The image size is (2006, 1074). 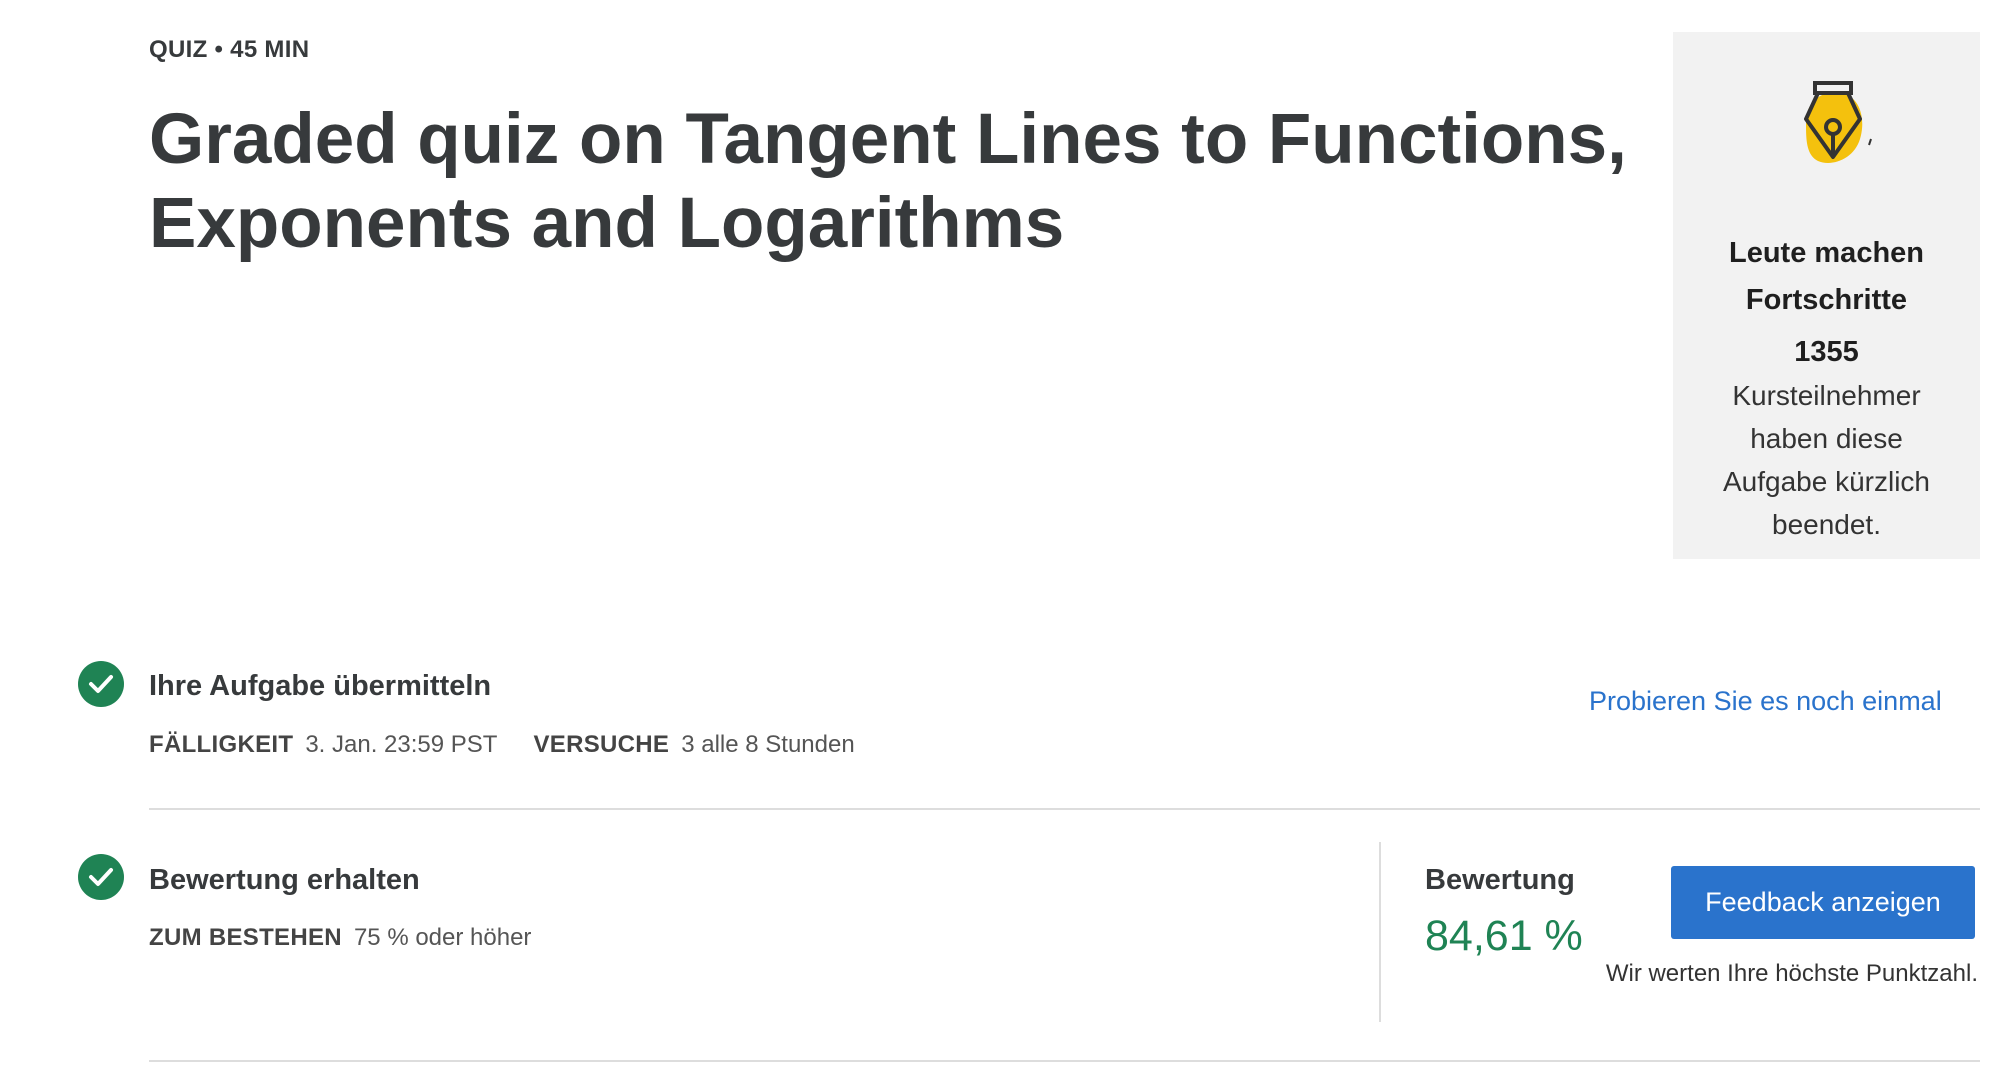 What do you see at coordinates (1380, 932) in the screenshot?
I see `vertical-divider` at bounding box center [1380, 932].